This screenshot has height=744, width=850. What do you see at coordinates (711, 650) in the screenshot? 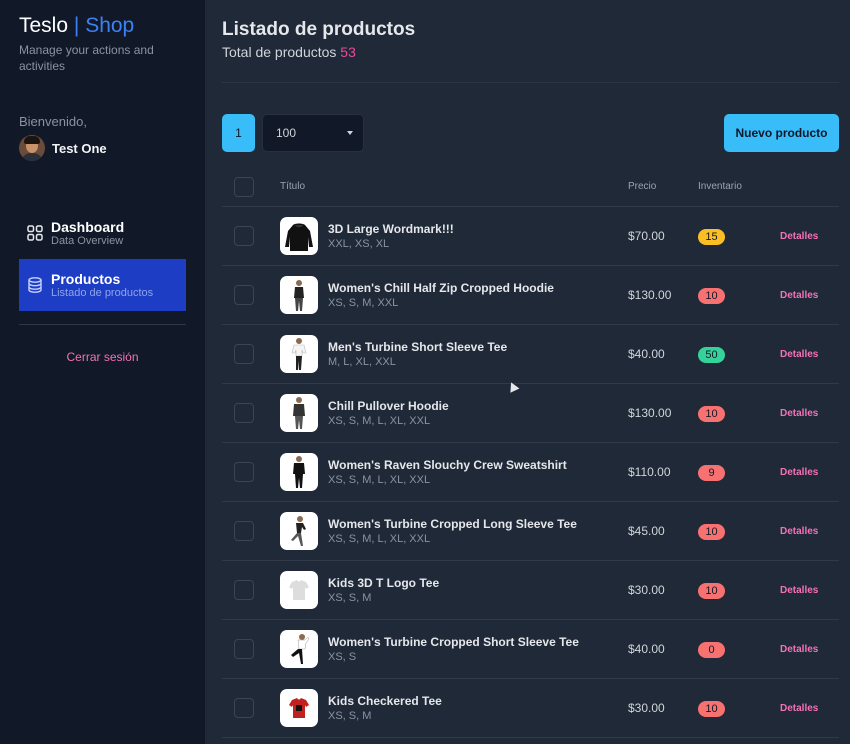
I see `inventory-badge: 0` at bounding box center [711, 650].